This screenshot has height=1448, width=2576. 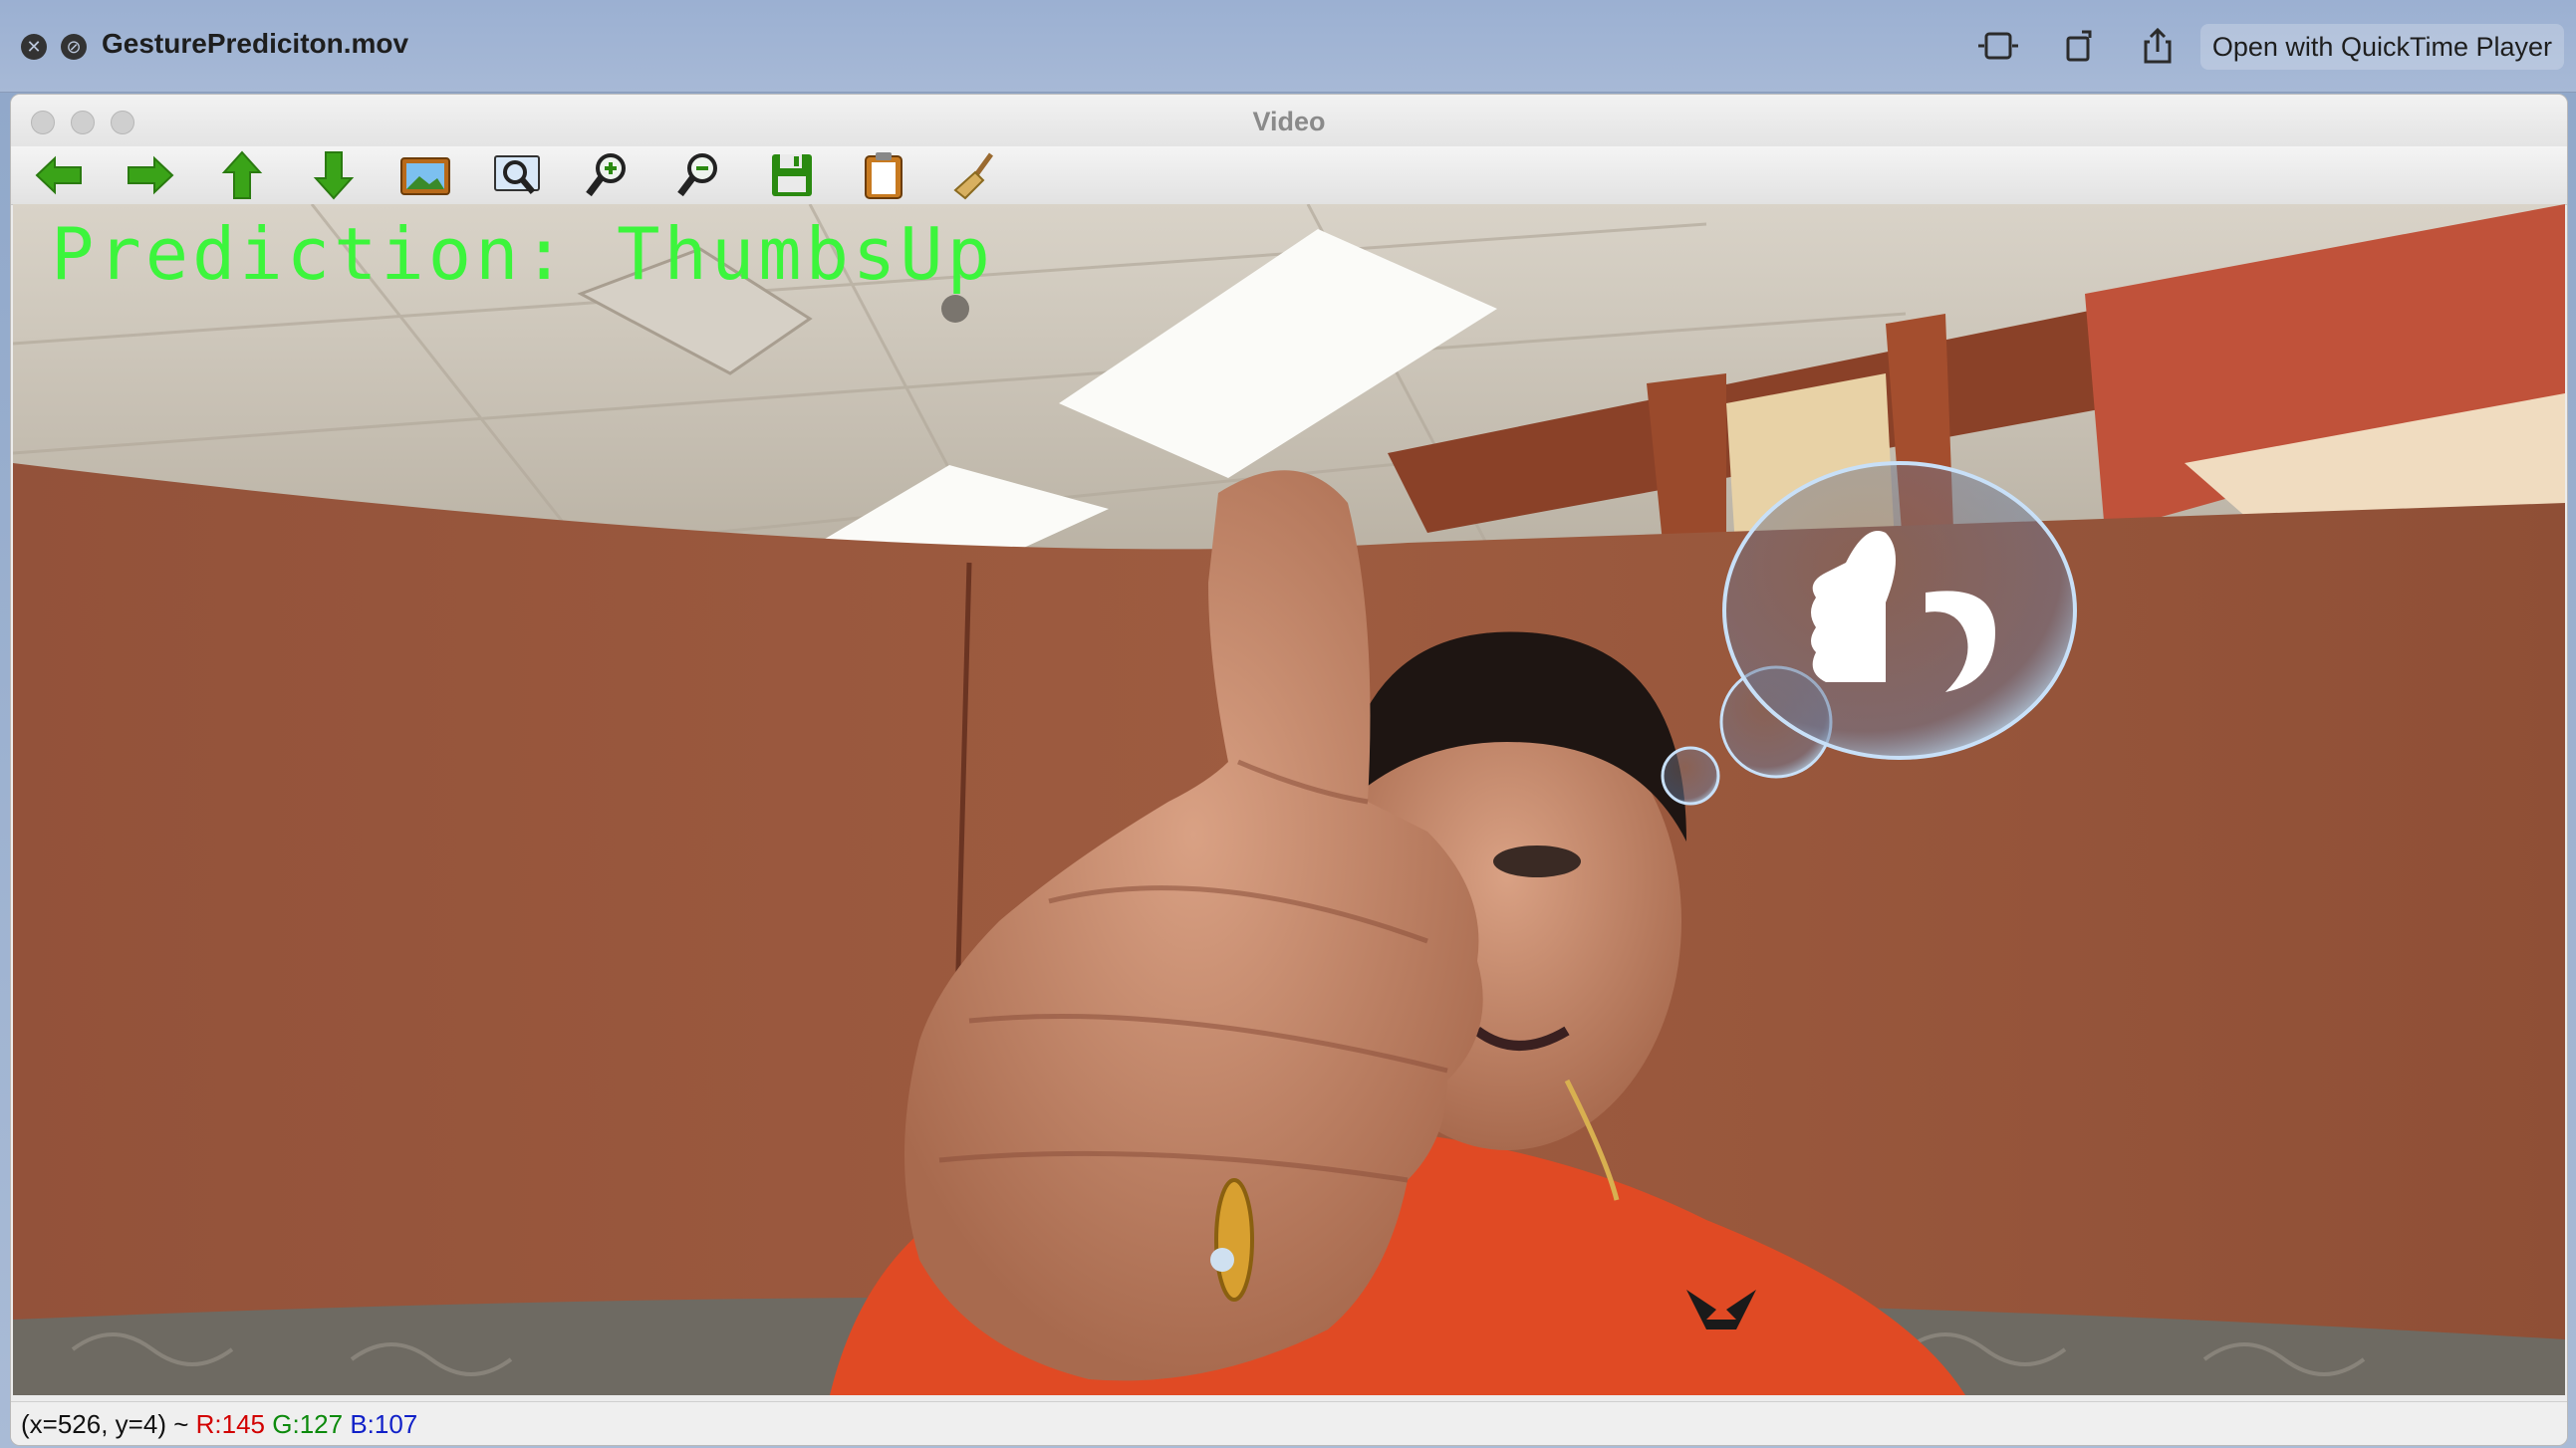 I want to click on arrow-right-icon, so click(x=150, y=175).